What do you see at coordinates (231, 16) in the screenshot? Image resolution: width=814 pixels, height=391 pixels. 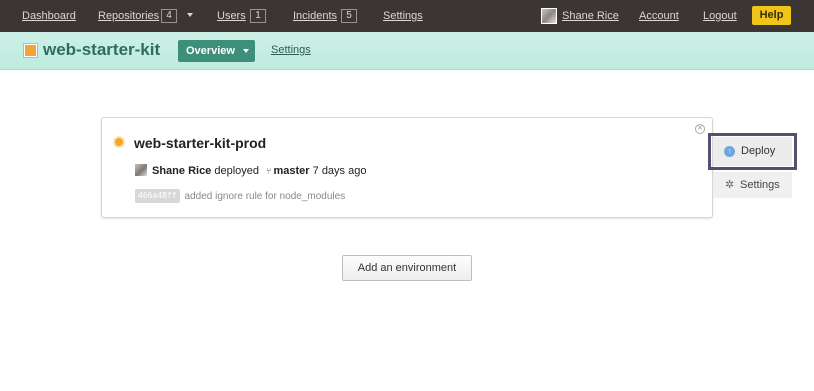 I see `nav-users-link: Users` at bounding box center [231, 16].